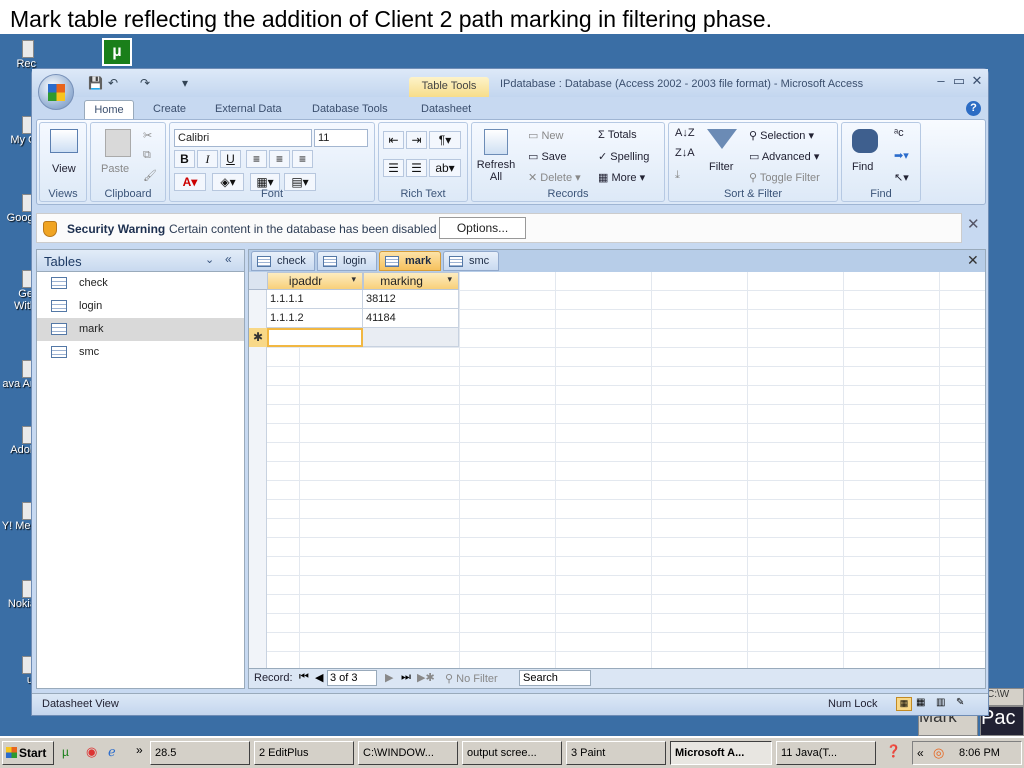  I want to click on italic-button: I, so click(207, 159).